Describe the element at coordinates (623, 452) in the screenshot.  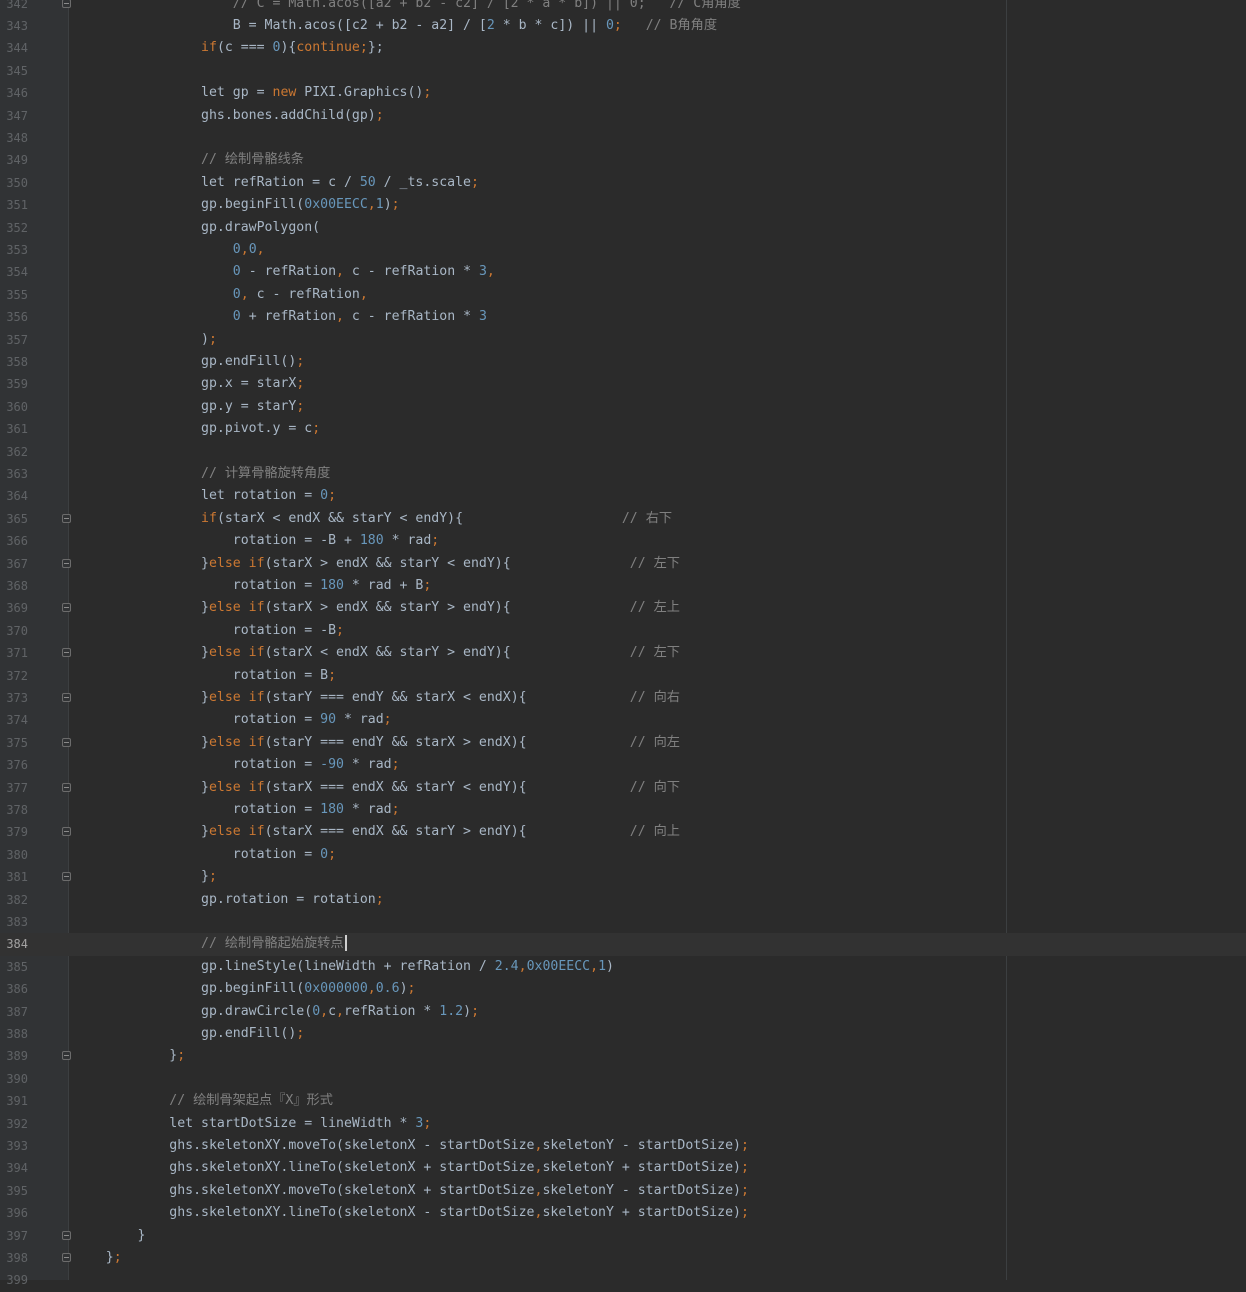
I see `code-line: 362` at that location.